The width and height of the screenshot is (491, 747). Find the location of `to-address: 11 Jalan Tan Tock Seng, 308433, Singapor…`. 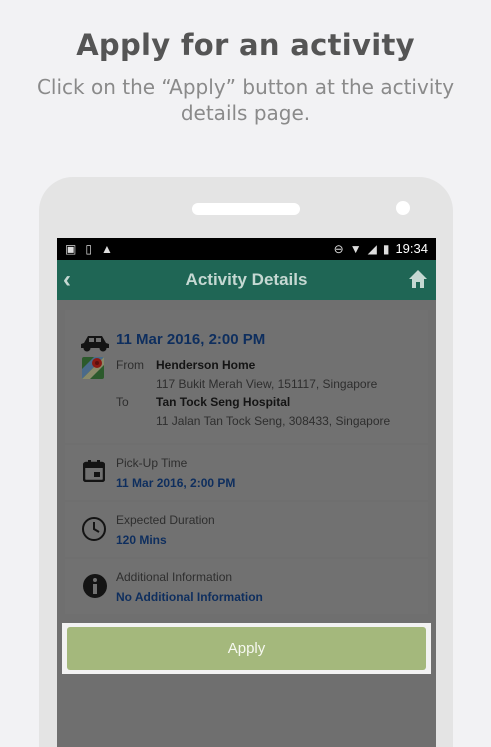

to-address: 11 Jalan Tan Tock Seng, 308433, Singapor… is located at coordinates (273, 421).